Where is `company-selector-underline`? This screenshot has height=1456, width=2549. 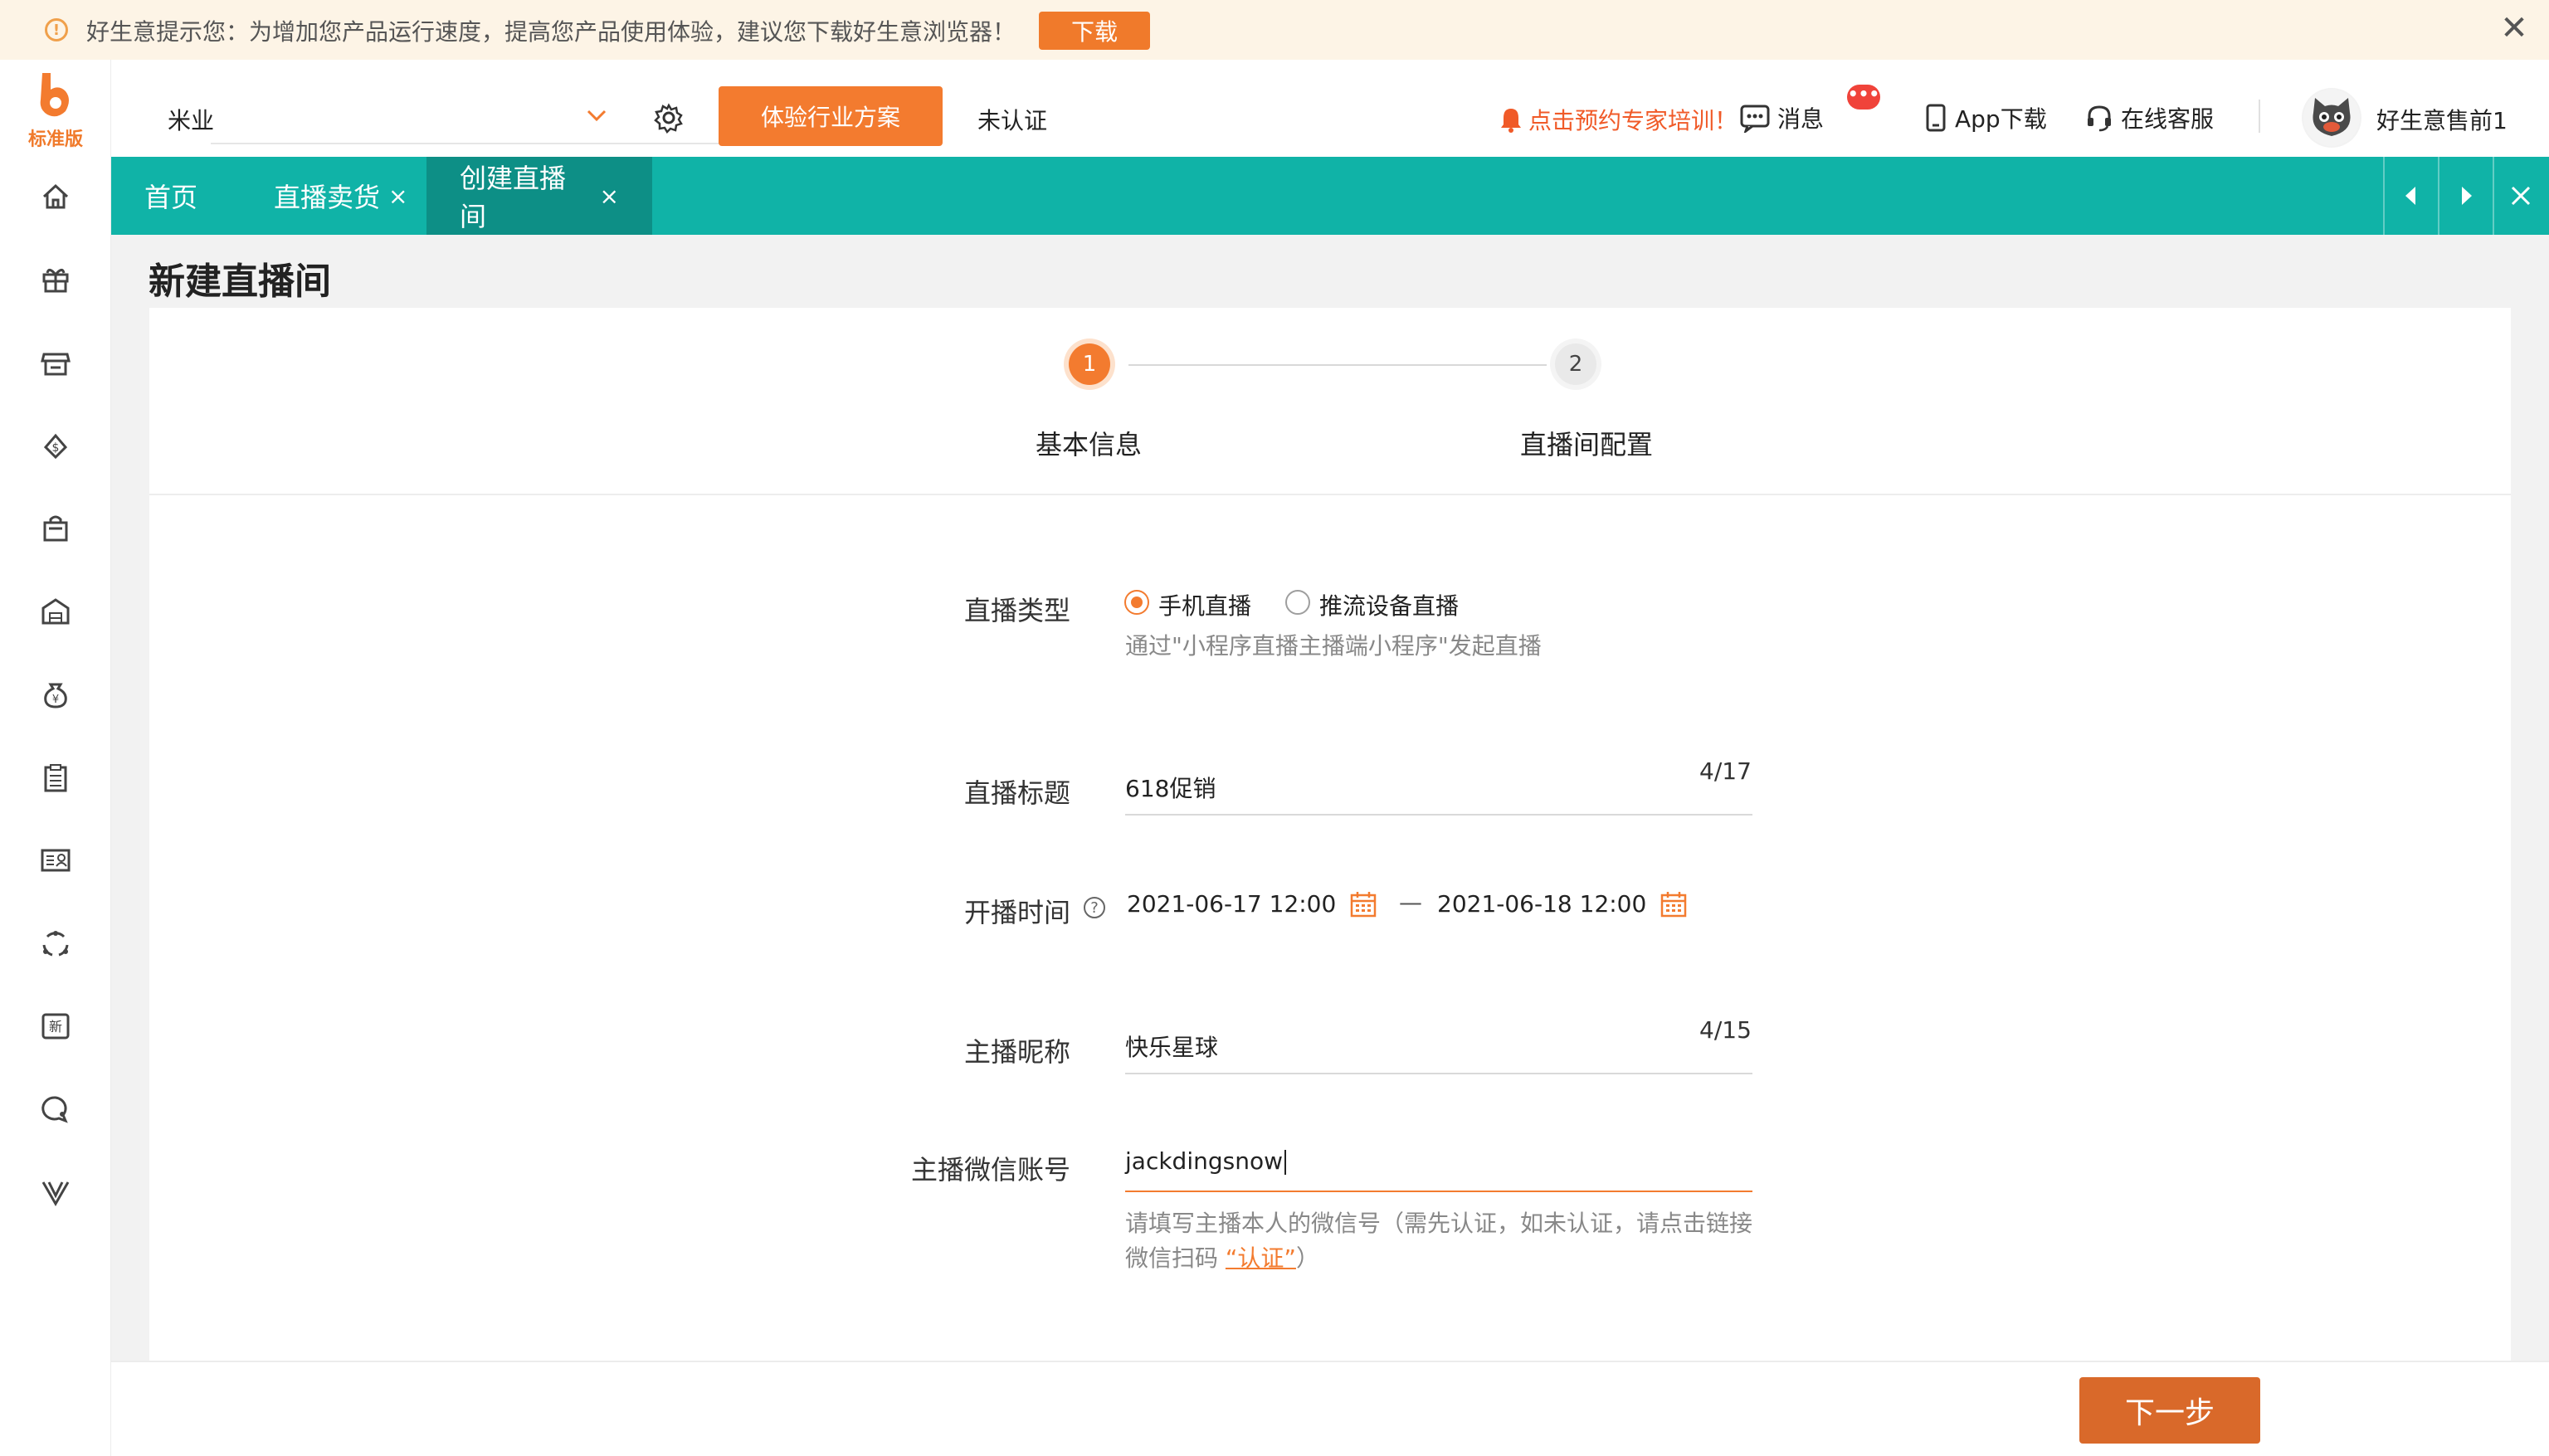
company-selector-underline is located at coordinates (468, 143).